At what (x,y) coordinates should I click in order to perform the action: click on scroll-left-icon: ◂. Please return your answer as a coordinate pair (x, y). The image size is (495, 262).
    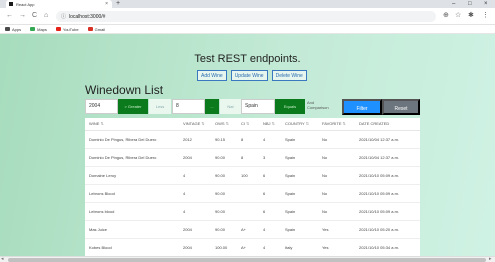
    Looking at the image, I should click on (2, 259).